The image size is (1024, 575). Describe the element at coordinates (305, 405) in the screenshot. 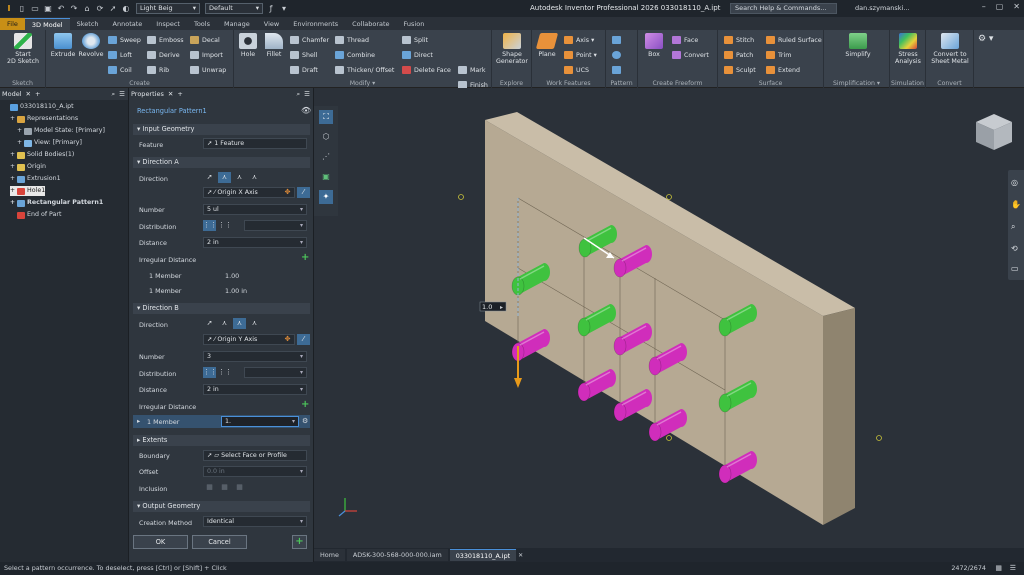

I see `add-irregular-b-icon: +` at that location.